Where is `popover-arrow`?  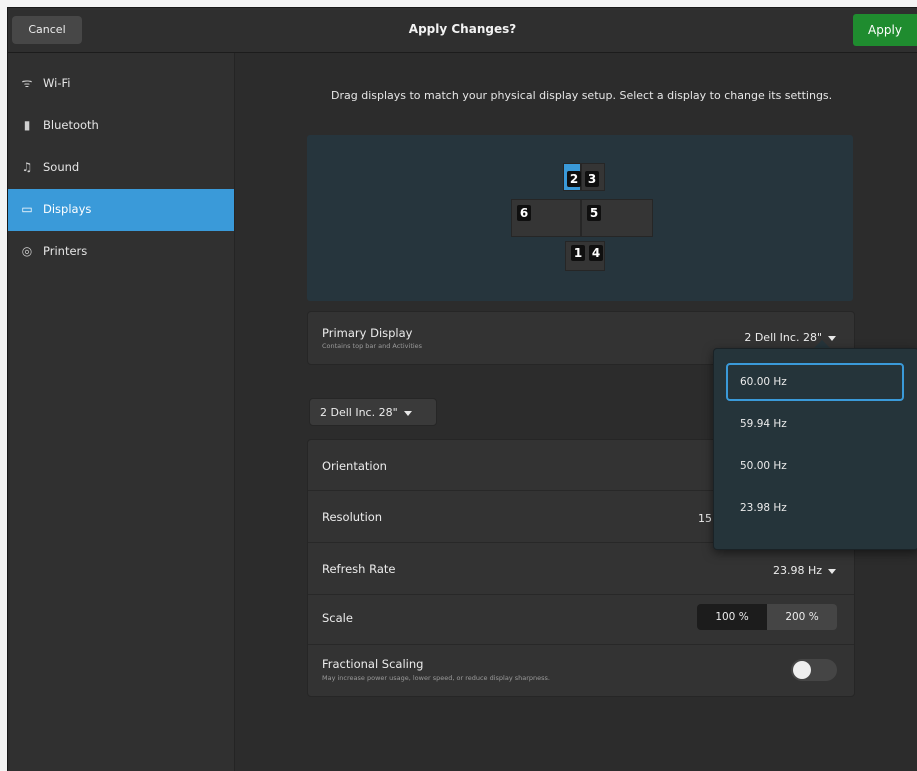
popover-arrow is located at coordinates (822, 344).